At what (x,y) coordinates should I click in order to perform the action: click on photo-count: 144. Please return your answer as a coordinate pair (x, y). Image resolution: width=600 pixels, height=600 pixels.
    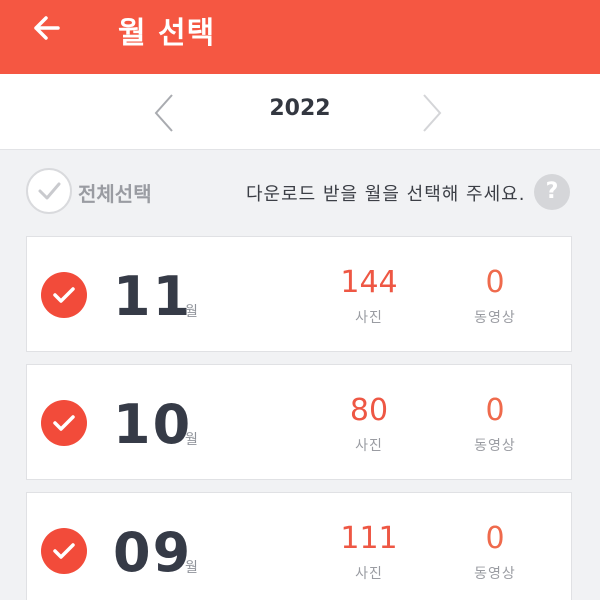
    Looking at the image, I should click on (369, 282).